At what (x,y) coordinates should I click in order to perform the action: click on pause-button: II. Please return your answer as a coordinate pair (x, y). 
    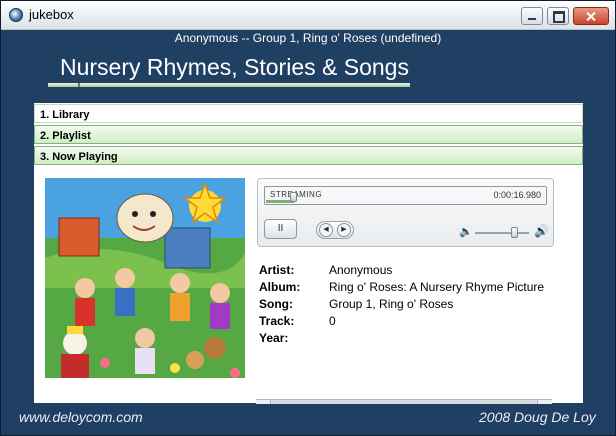
    Looking at the image, I should click on (280, 229).